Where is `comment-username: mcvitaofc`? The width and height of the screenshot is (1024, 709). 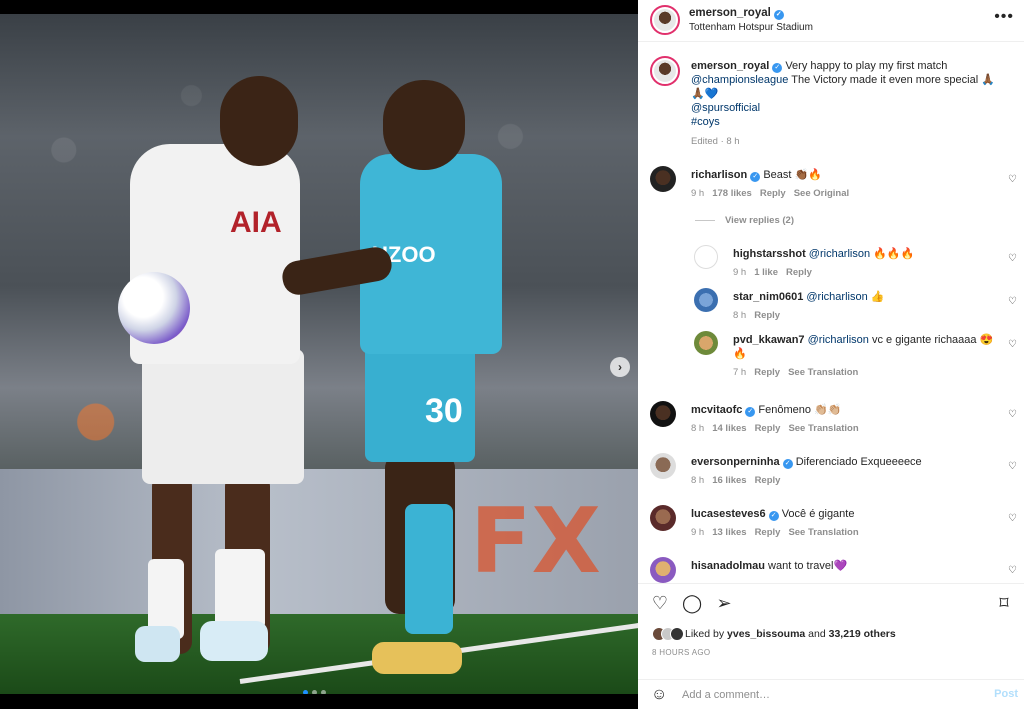
comment-username: mcvitaofc is located at coordinates (716, 410).